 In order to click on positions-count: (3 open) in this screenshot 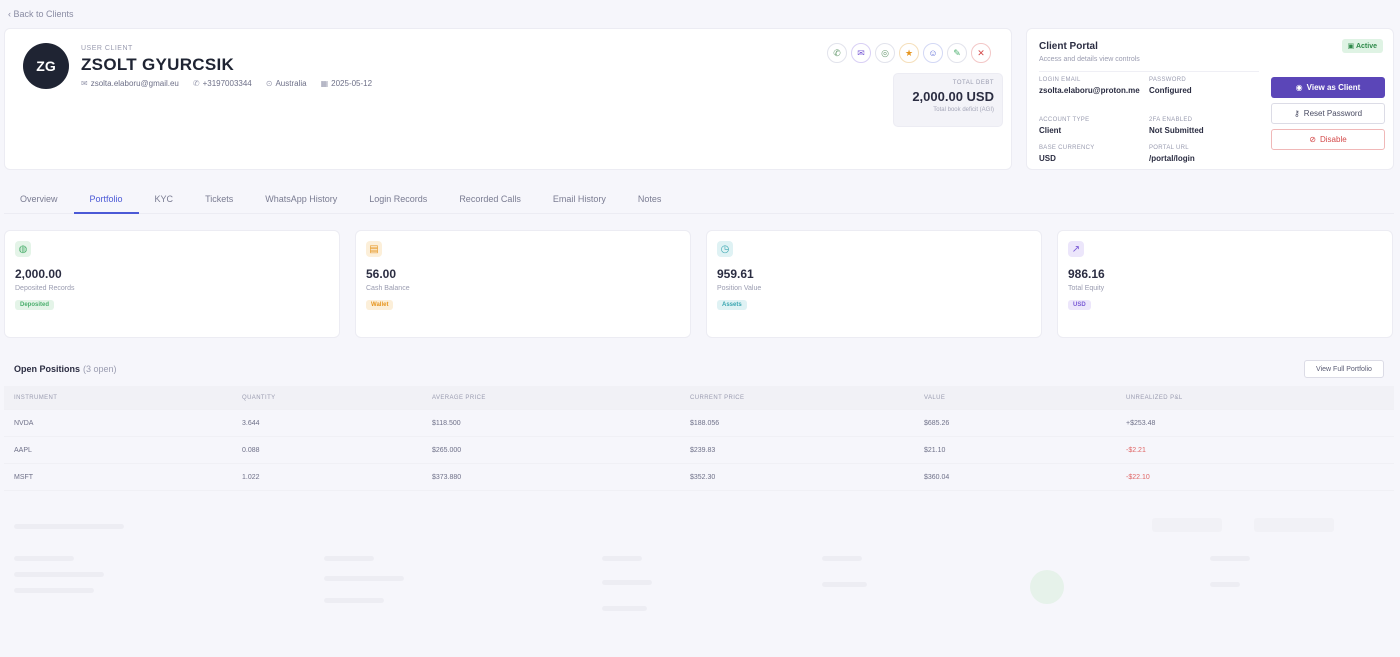, I will do `click(100, 369)`.